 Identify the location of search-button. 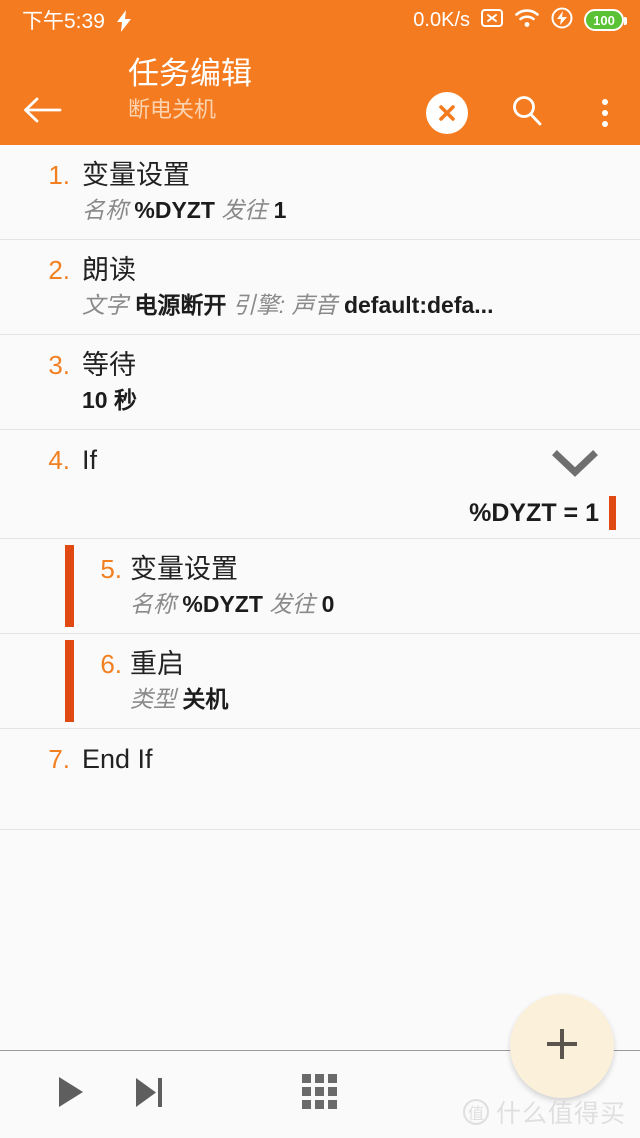
(527, 113).